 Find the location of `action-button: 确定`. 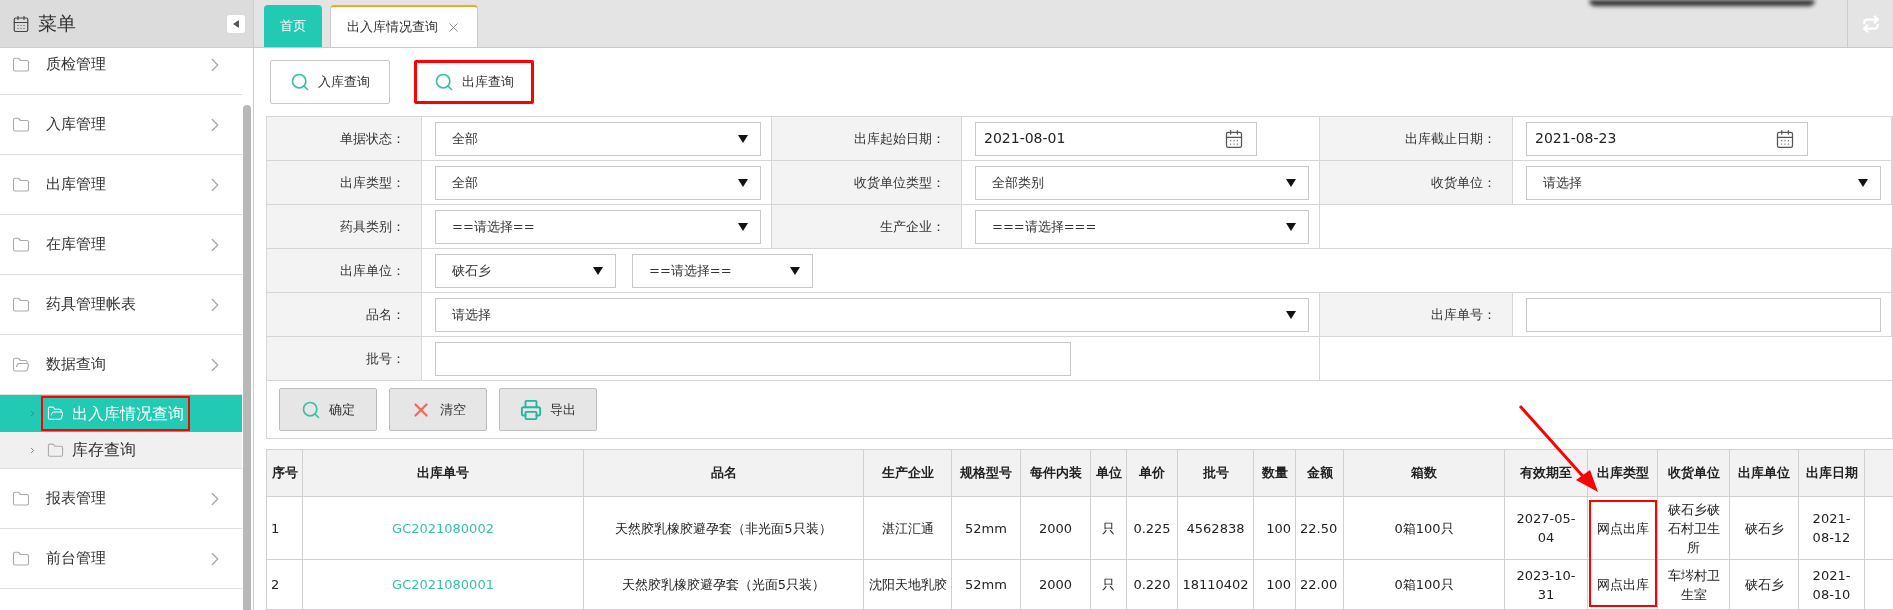

action-button: 确定 is located at coordinates (328, 409).